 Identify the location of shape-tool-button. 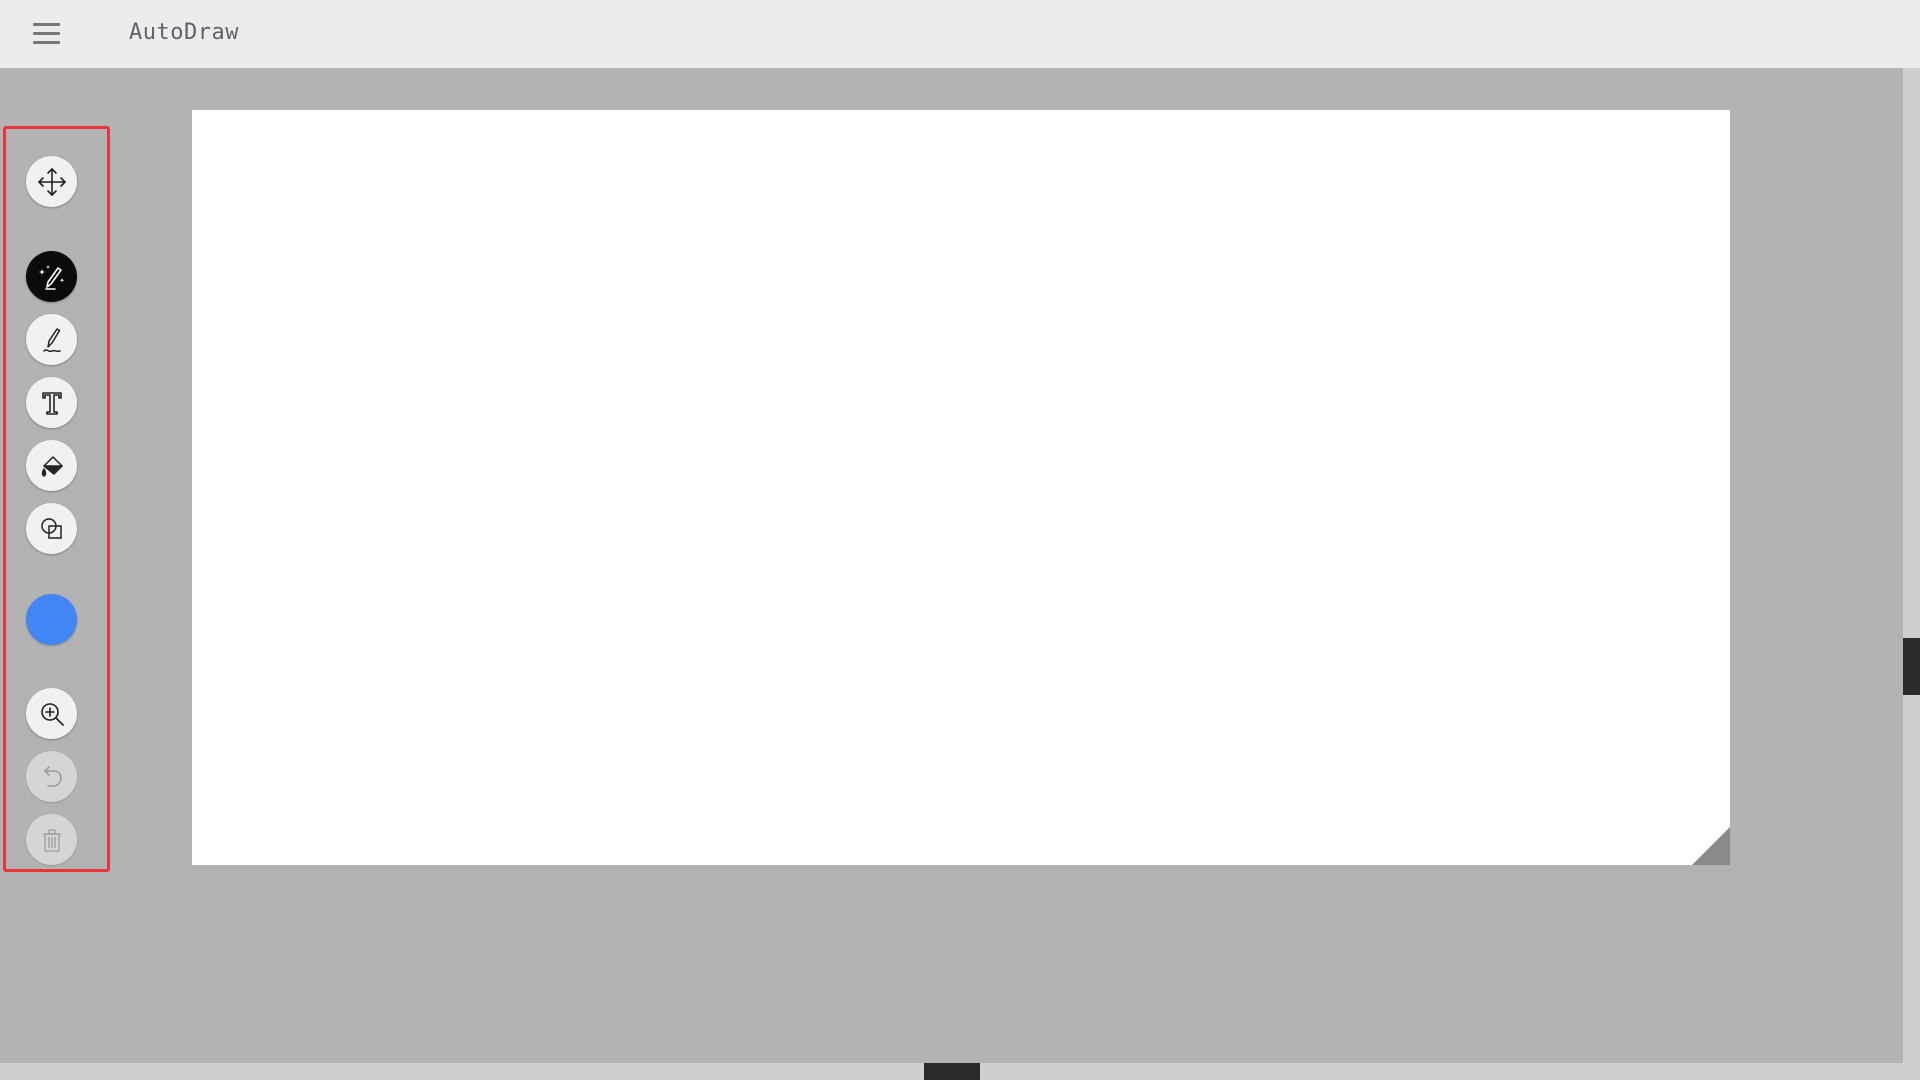
(51, 528).